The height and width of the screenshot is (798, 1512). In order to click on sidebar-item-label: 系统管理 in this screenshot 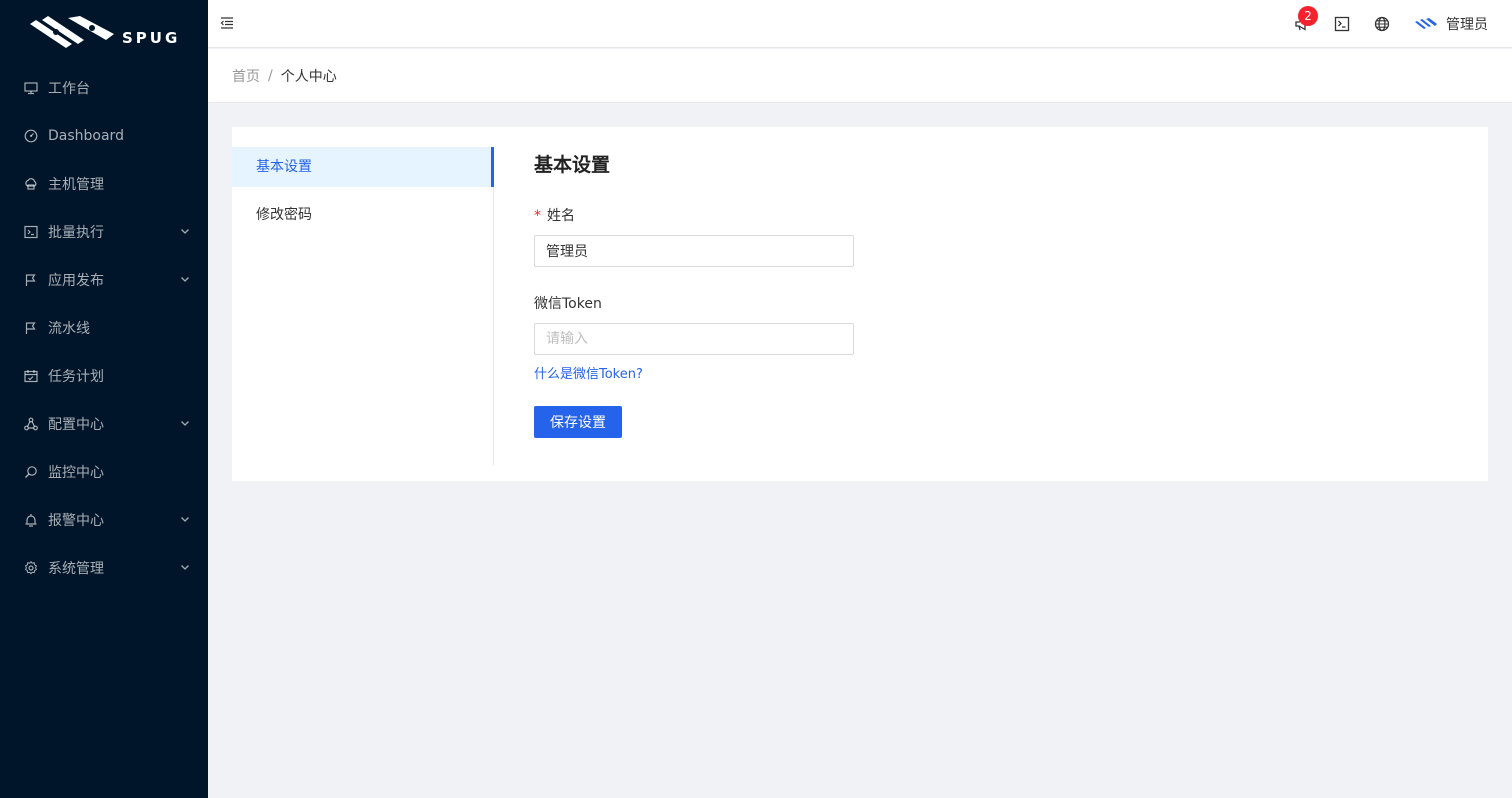, I will do `click(76, 569)`.